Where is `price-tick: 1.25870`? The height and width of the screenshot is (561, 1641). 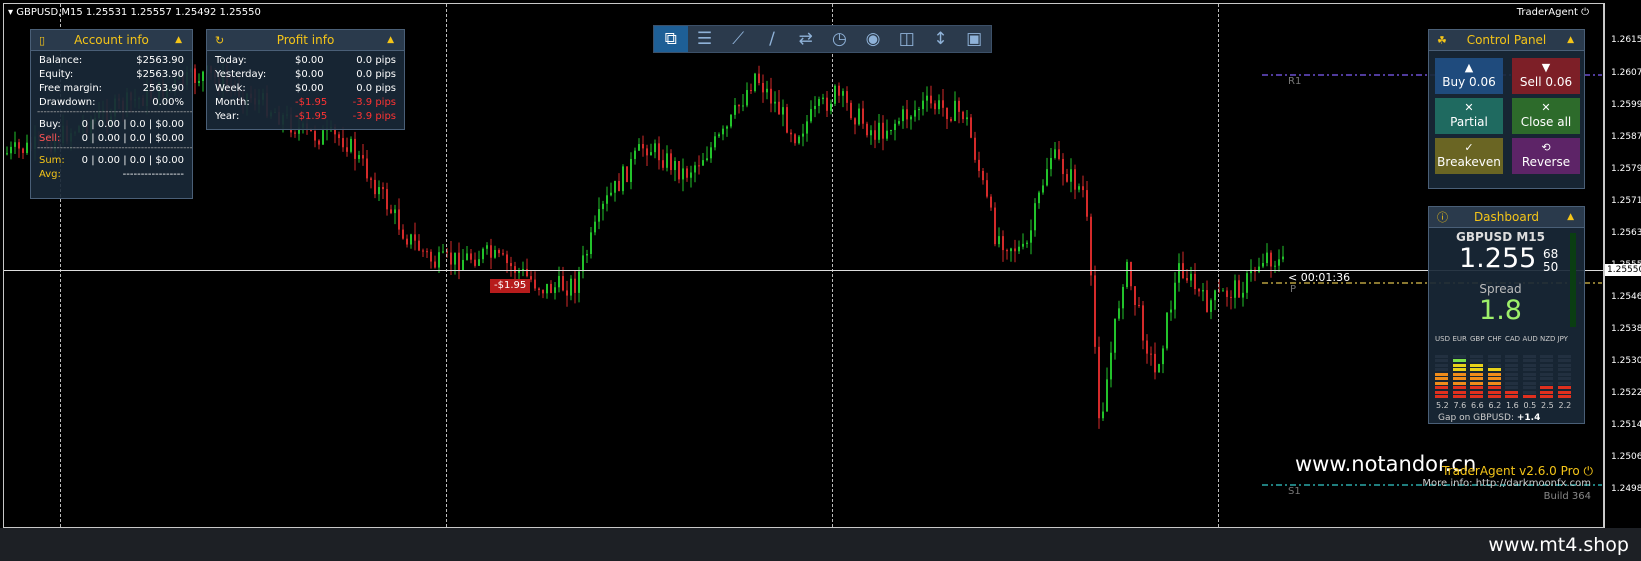 price-tick: 1.25870 is located at coordinates (1626, 137).